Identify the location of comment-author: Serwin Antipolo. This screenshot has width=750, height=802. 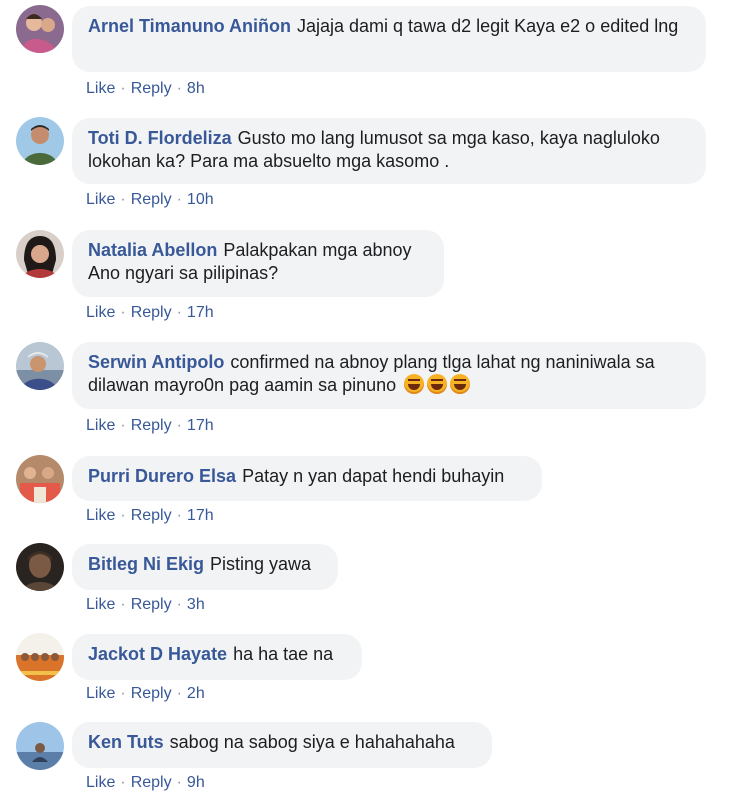
(156, 362).